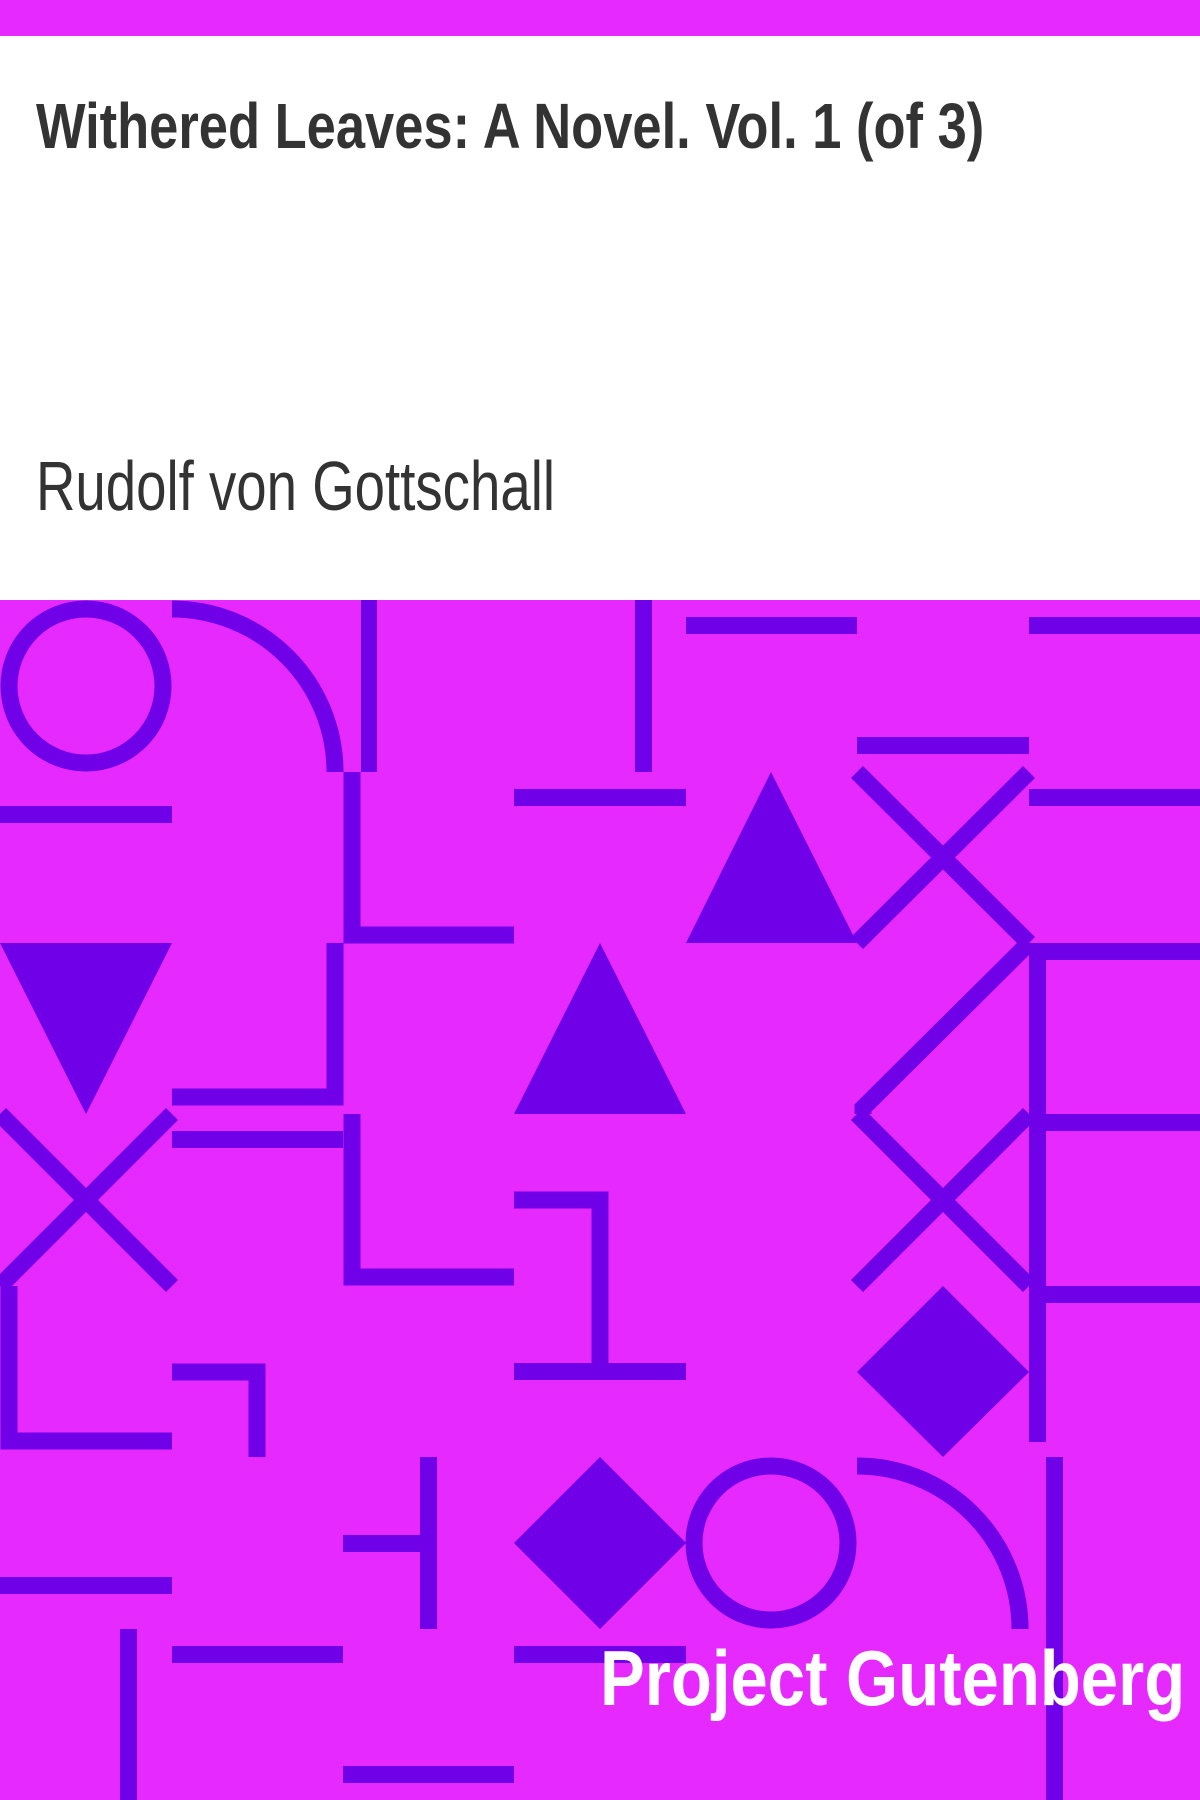 The image size is (1200, 1800). What do you see at coordinates (295, 486) in the screenshot?
I see `book-author: Rudolf von Gottschall` at bounding box center [295, 486].